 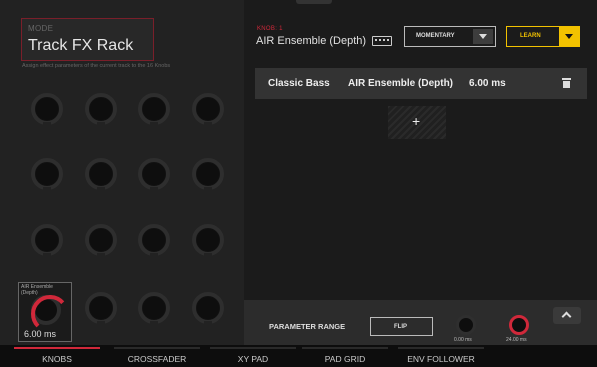 I want to click on tab-label: PAD GRID, so click(x=345, y=359).